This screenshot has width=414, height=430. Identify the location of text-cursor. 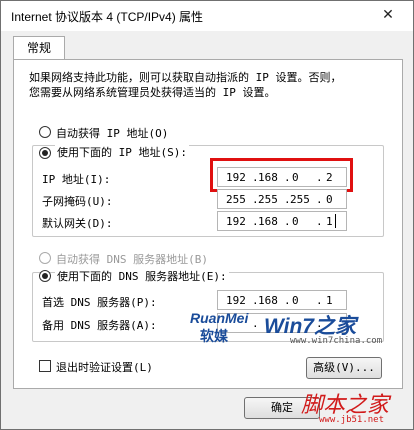
(335, 221).